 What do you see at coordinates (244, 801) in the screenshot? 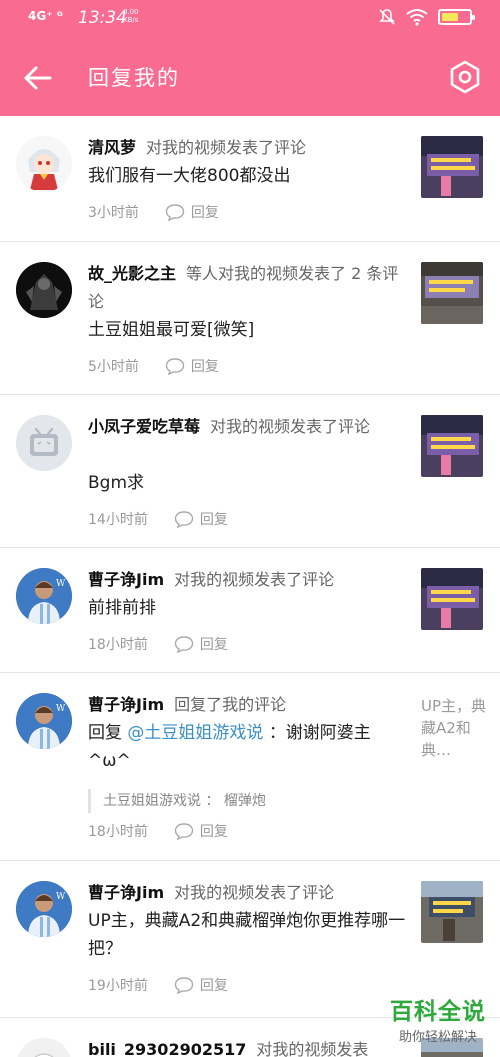
I see `quote-text: 榴弹炮` at bounding box center [244, 801].